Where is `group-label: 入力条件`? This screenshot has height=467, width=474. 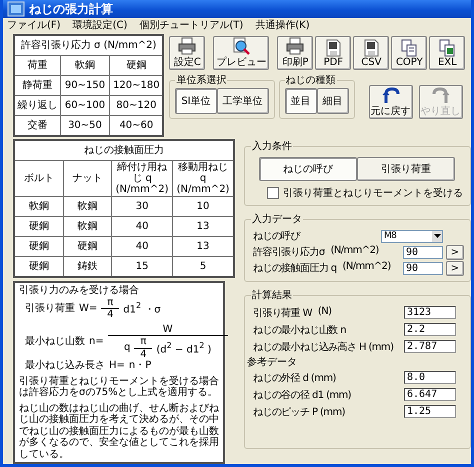
group-label: 入力条件 is located at coordinates (272, 146).